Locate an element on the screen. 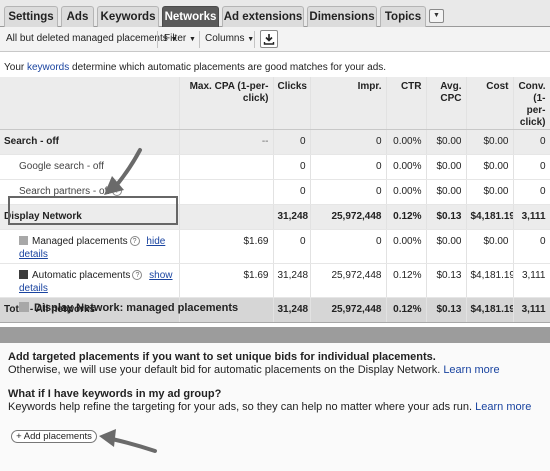 This screenshot has width=550, height=471. add-placements-button: + Add placements is located at coordinates (54, 436).